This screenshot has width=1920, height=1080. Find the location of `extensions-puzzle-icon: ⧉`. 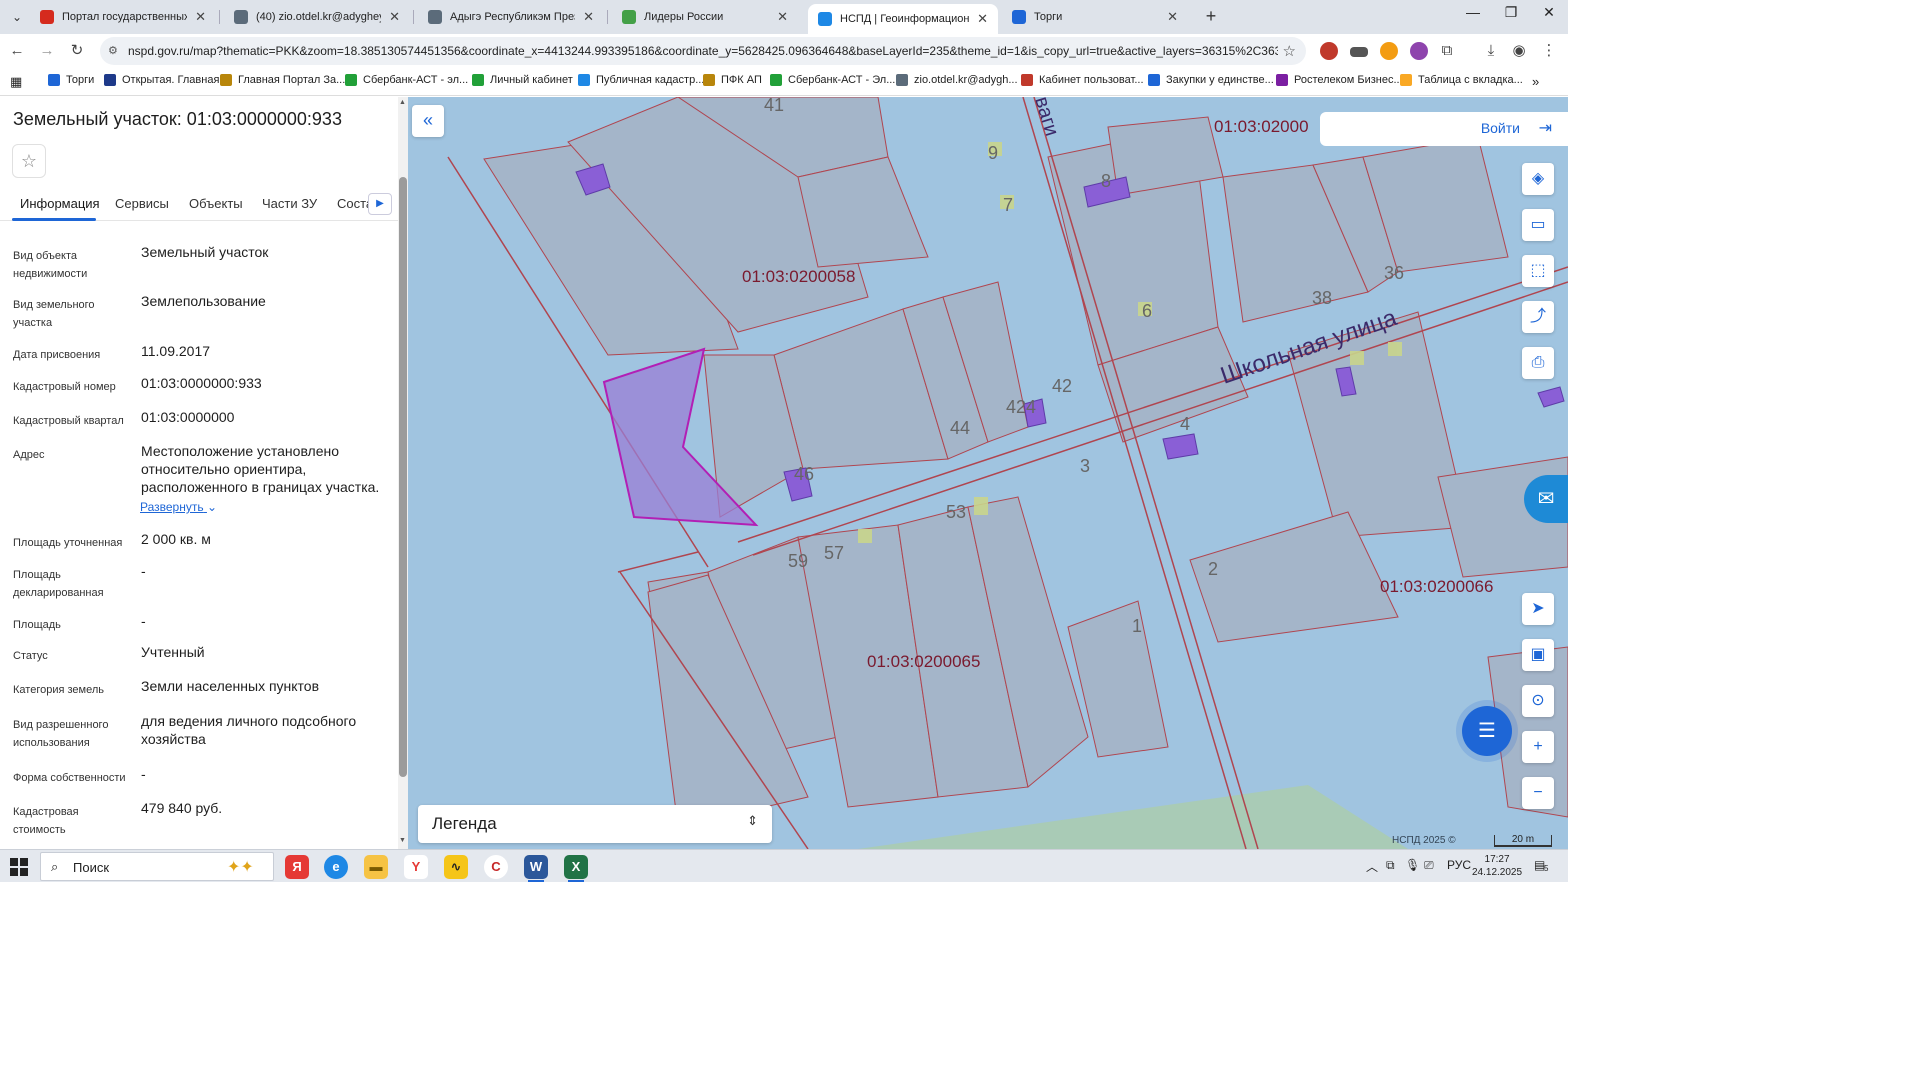

extensions-puzzle-icon: ⧉ is located at coordinates (1447, 51).